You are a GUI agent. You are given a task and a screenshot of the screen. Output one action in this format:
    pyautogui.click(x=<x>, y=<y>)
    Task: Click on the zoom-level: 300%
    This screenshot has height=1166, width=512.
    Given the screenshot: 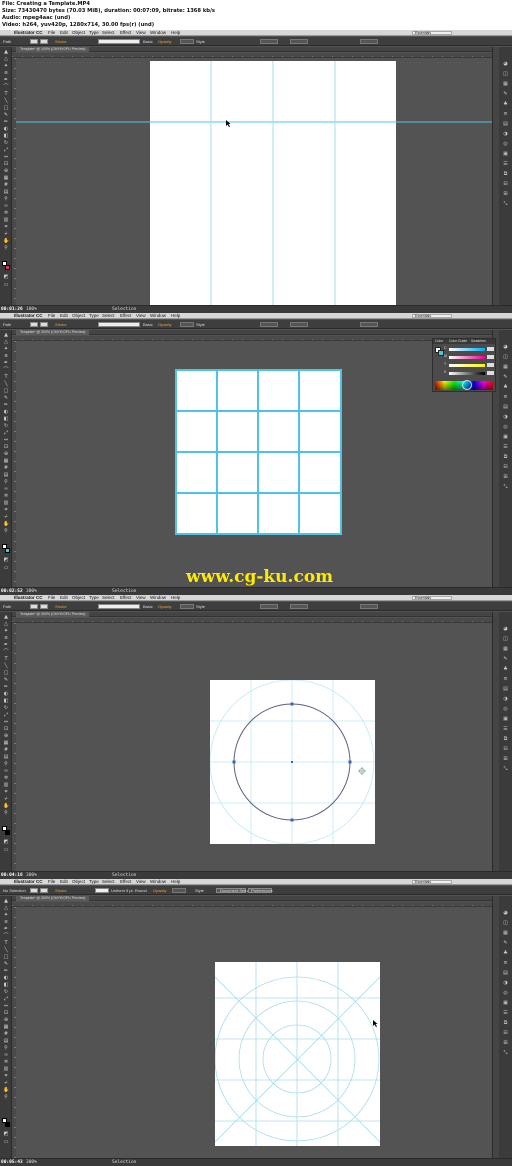 What is the action you would take?
    pyautogui.click(x=31, y=1163)
    